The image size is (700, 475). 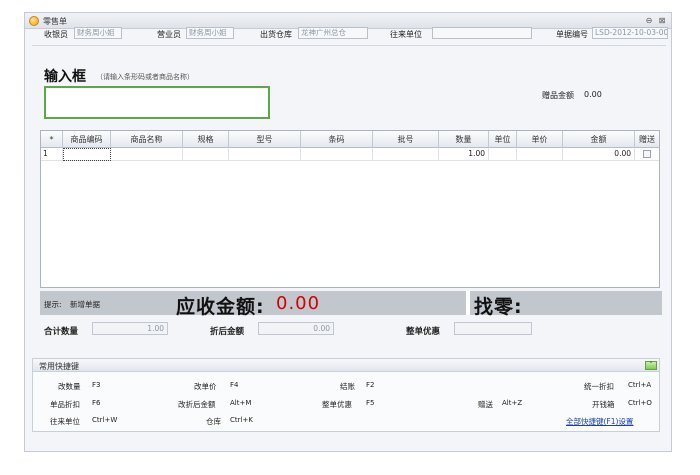 What do you see at coordinates (347, 386) in the screenshot?
I see `shortcut-label: 结账` at bounding box center [347, 386].